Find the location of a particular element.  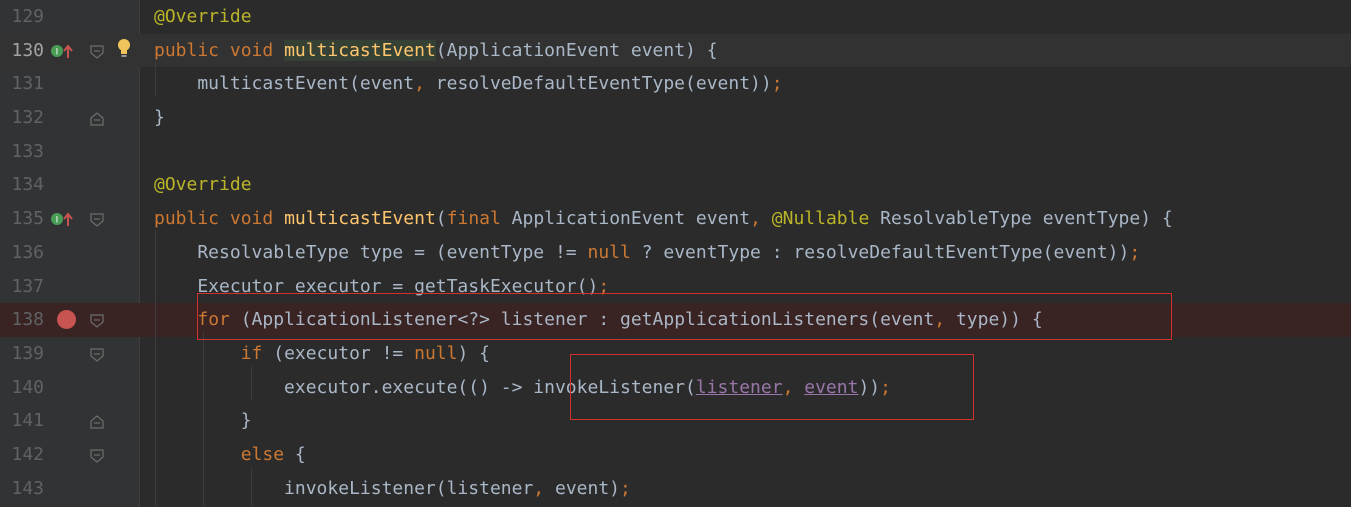

code-token: ApplicationEvent event is located at coordinates (625, 219).